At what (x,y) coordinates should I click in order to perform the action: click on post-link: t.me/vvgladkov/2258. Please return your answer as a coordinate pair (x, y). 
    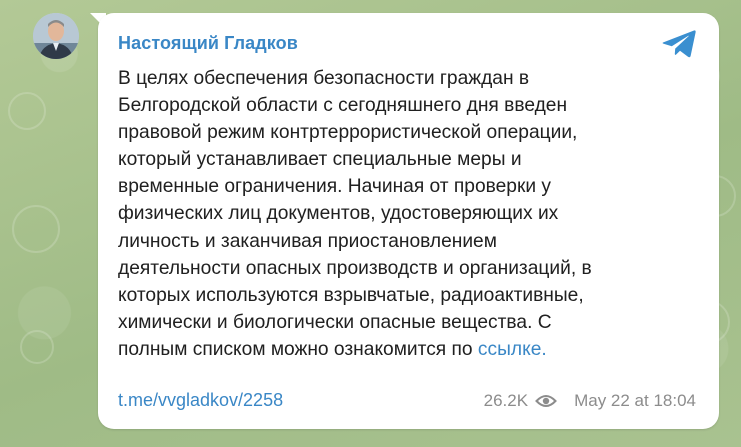
    Looking at the image, I should click on (200, 400).